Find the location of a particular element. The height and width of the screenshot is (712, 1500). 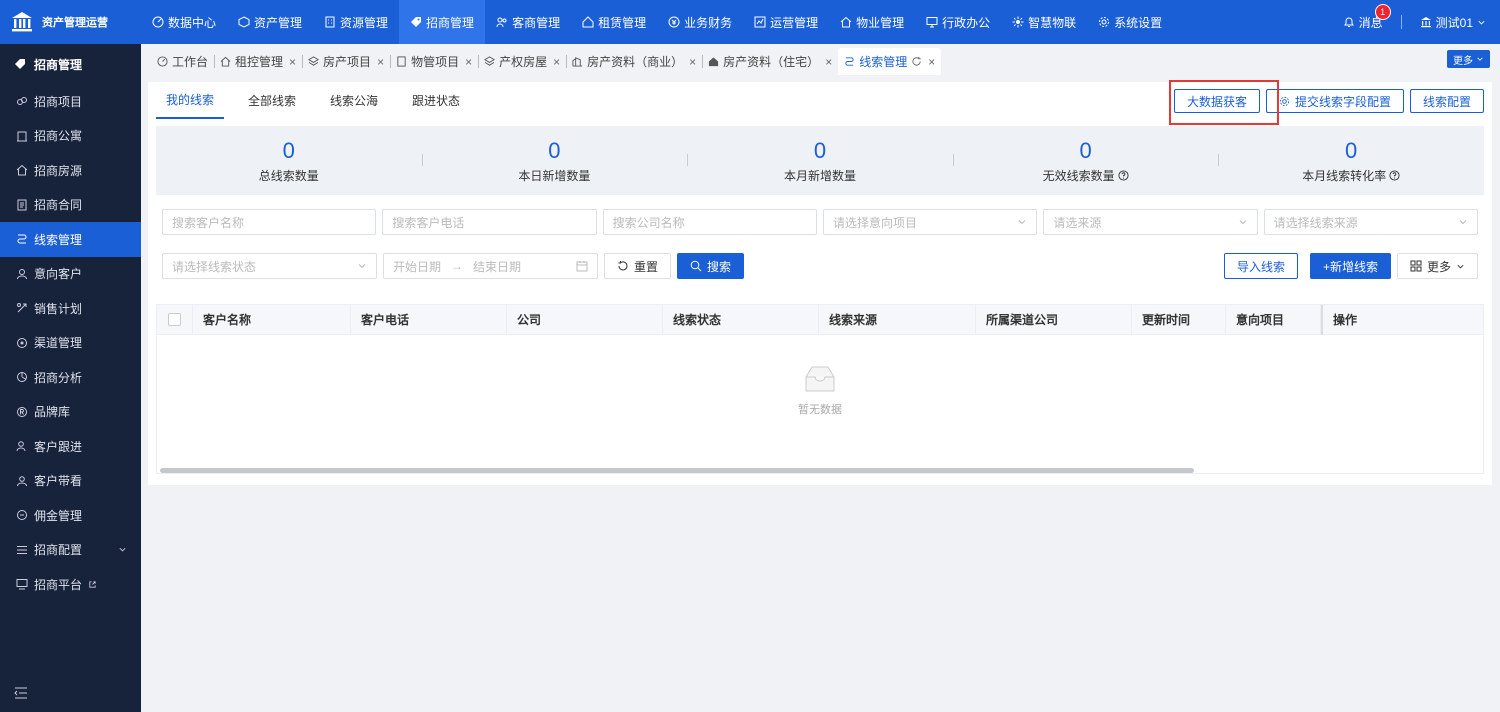

add-clue-button: +新增线索 is located at coordinates (1350, 266).